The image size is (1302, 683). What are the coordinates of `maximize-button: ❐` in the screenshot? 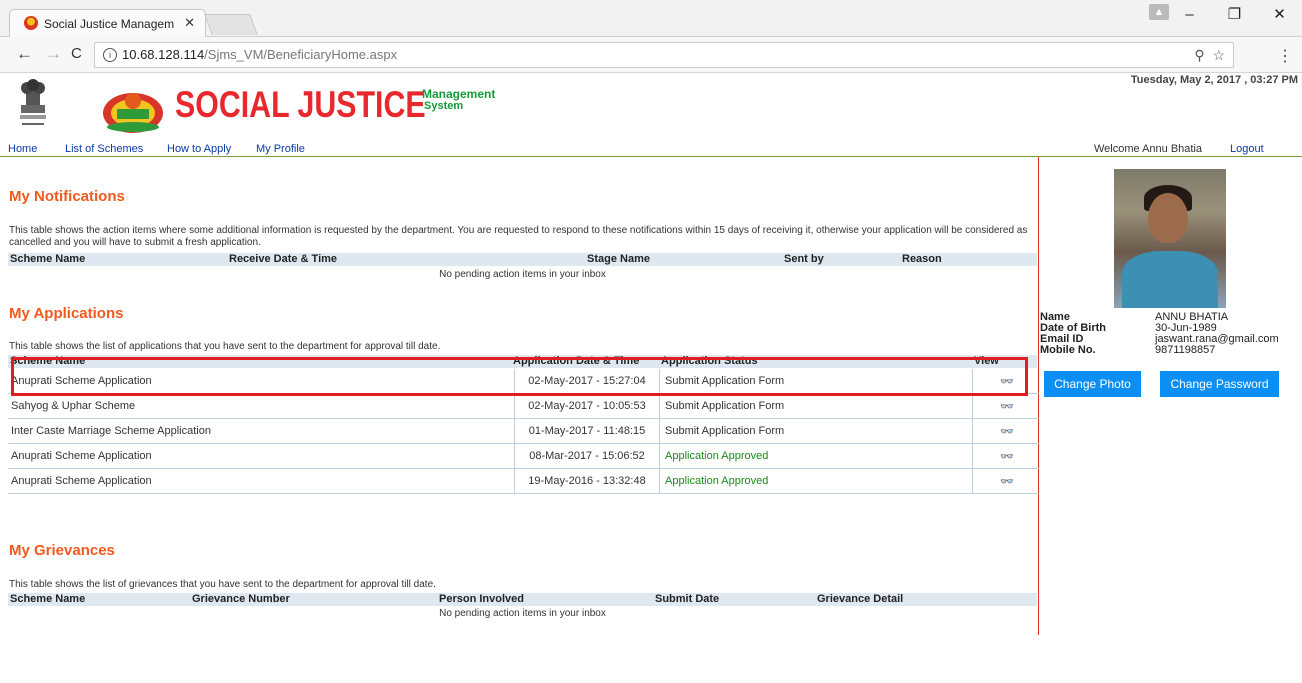 It's located at (1234, 15).